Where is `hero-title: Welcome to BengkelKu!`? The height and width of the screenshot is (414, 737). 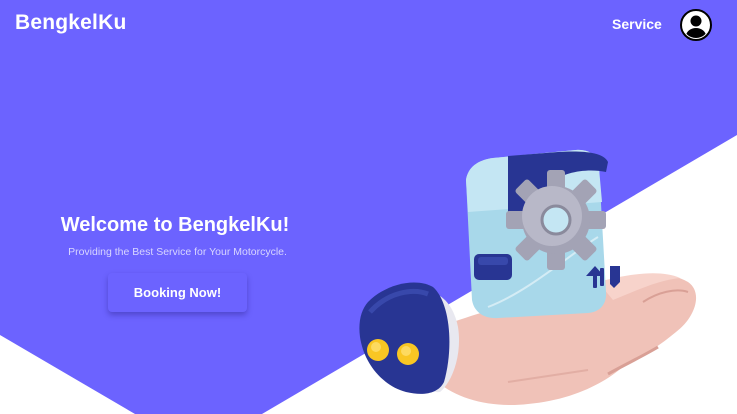 hero-title: Welcome to BengkelKu! is located at coordinates (175, 225).